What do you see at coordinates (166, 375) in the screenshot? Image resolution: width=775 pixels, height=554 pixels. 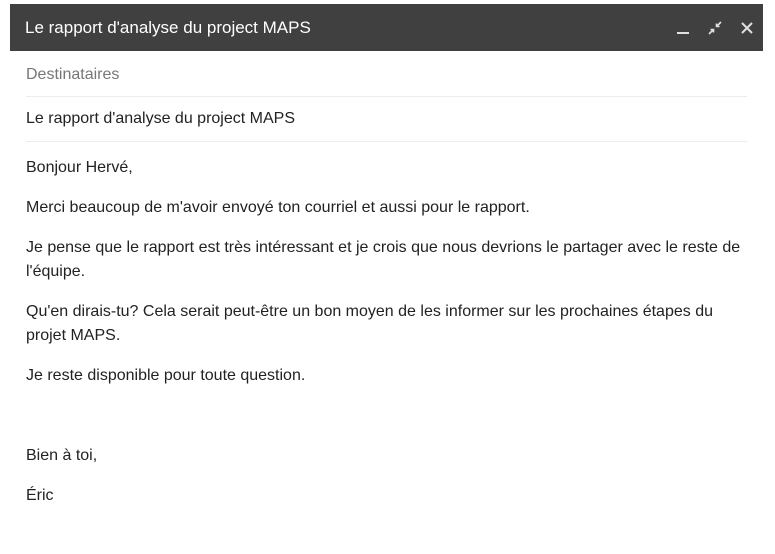 I see `message-paragraph-4: Je reste disponible pour toute question.` at bounding box center [166, 375].